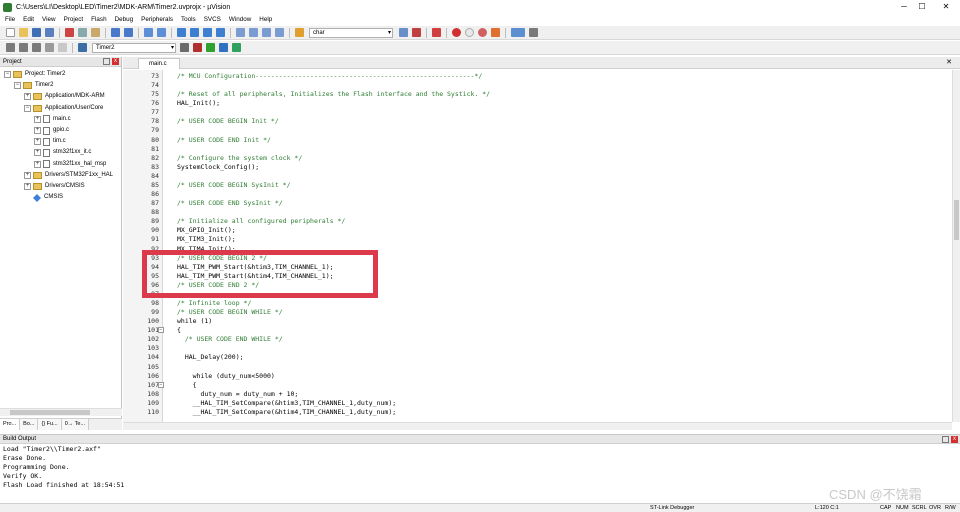 The image size is (960, 512). What do you see at coordinates (949, 62) in the screenshot?
I see `close-tab-icon: ✕` at bounding box center [949, 62].